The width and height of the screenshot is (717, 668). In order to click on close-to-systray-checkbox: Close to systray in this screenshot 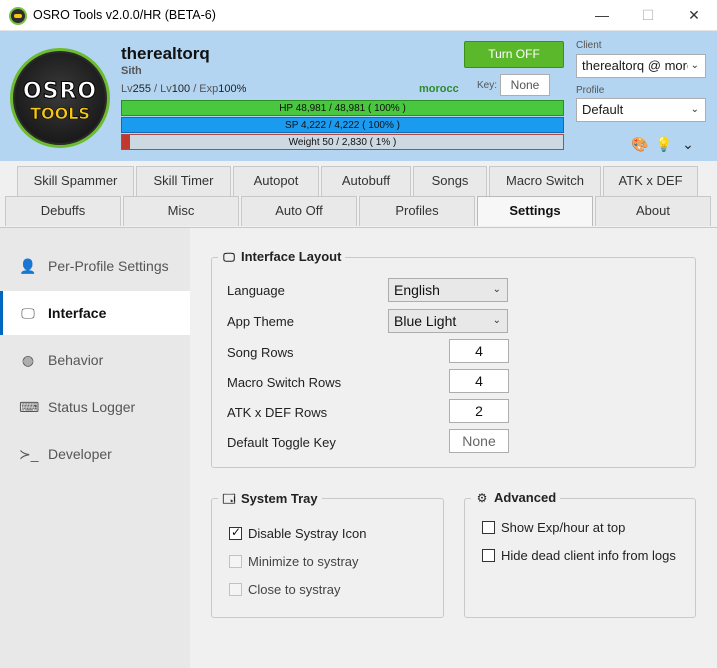, I will do `click(329, 590)`.